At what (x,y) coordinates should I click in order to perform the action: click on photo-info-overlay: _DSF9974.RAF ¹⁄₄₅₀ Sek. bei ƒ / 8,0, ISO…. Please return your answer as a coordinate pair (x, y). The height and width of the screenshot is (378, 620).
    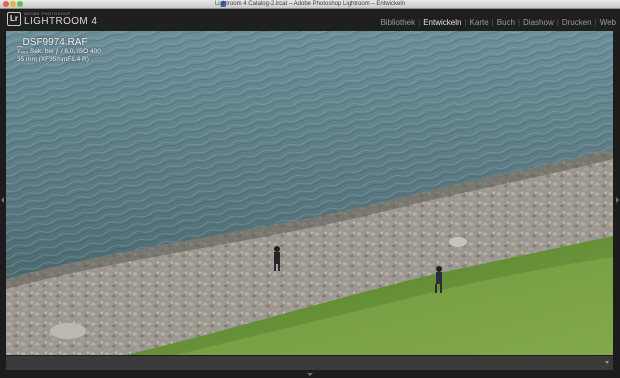
    Looking at the image, I should click on (59, 50).